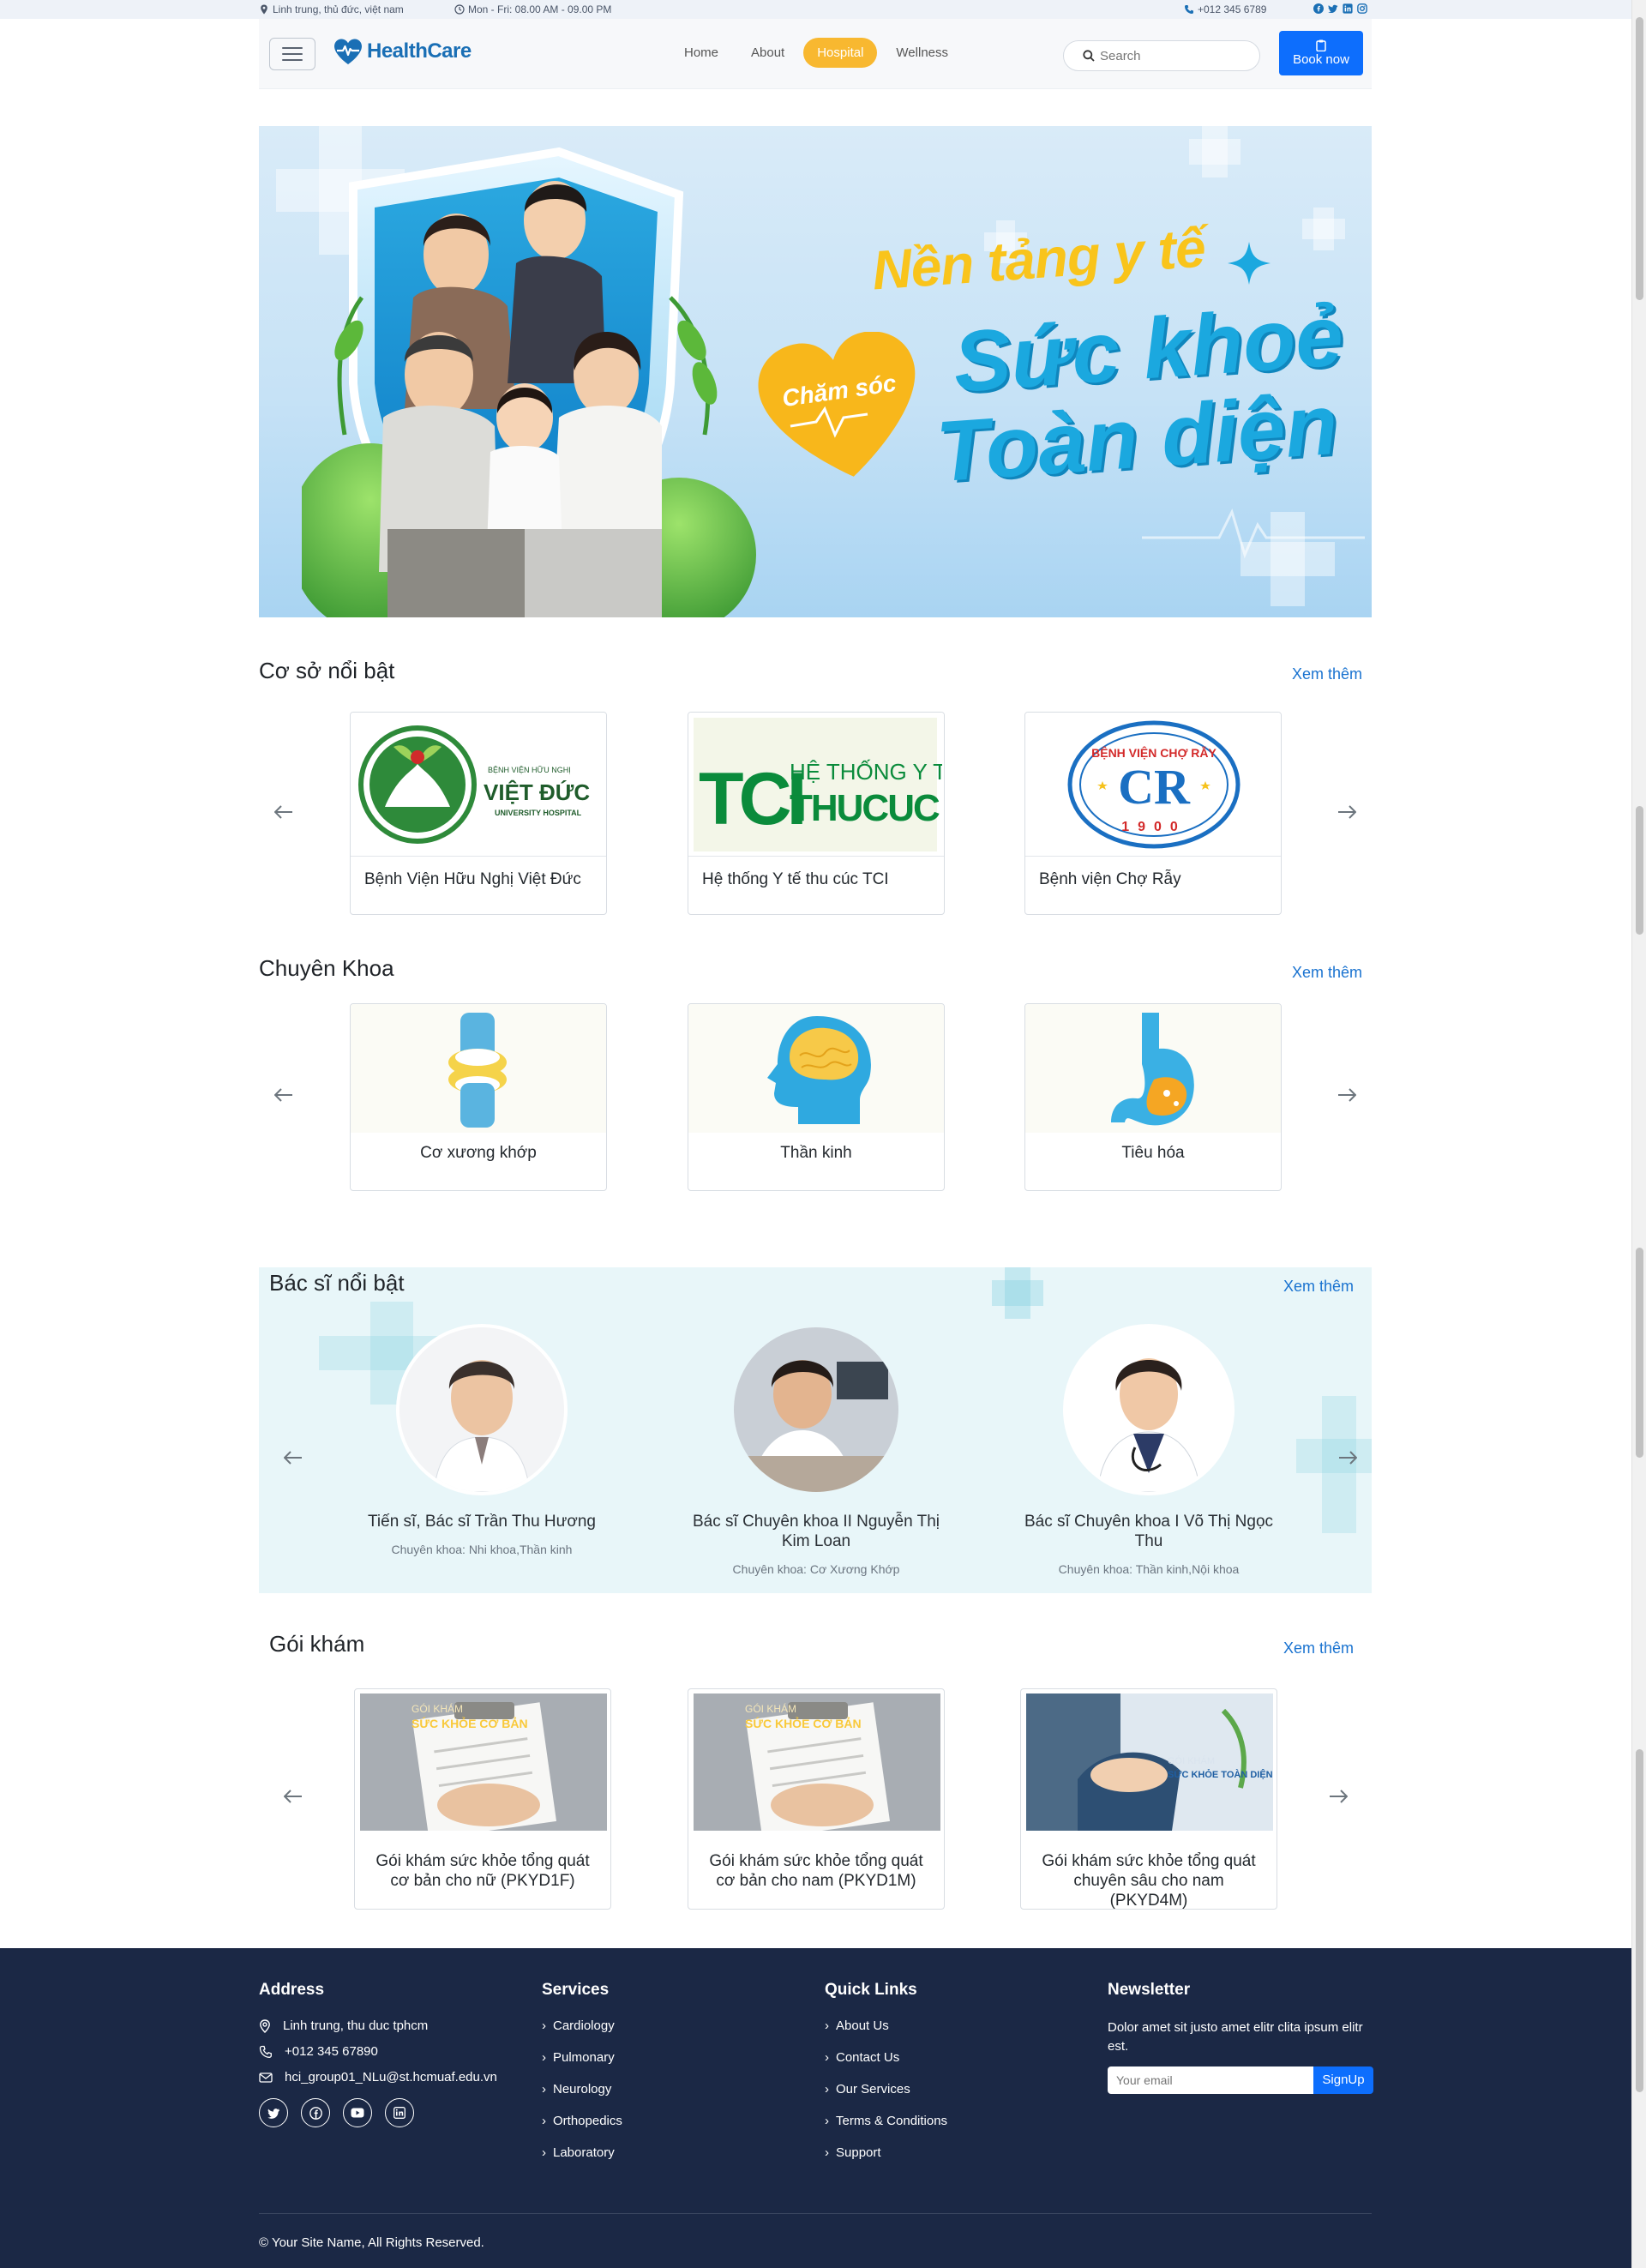  Describe the element at coordinates (419, 51) in the screenshot. I see `brand-name: HealthCare` at that location.